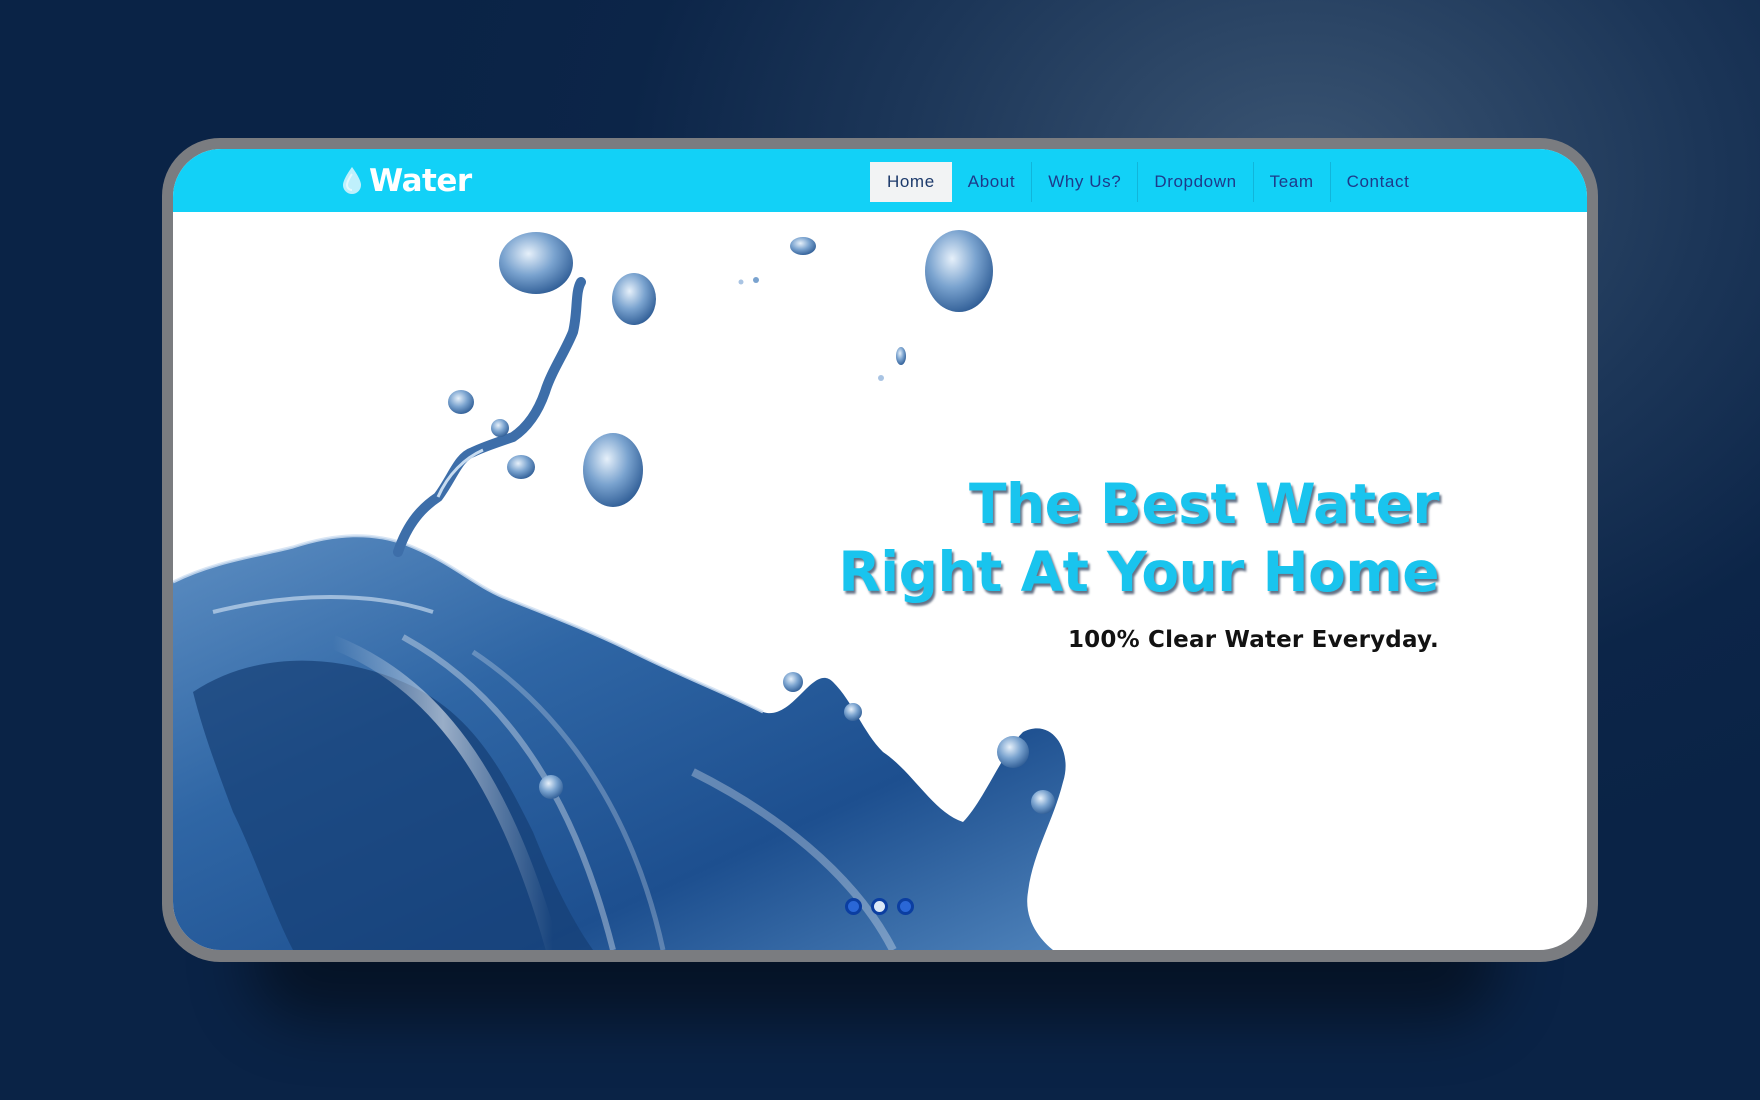  Describe the element at coordinates (1085, 182) in the screenshot. I see `nav-item-why-us: Why Us?` at that location.